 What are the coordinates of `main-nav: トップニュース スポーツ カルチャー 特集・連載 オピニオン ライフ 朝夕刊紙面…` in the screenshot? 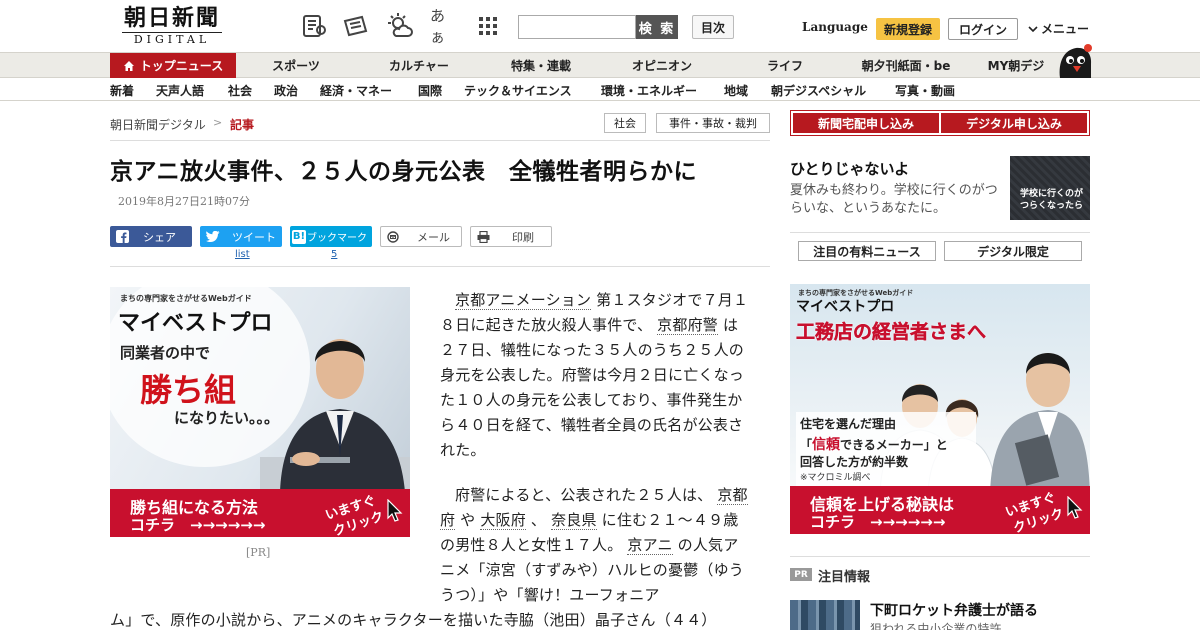 It's located at (600, 65).